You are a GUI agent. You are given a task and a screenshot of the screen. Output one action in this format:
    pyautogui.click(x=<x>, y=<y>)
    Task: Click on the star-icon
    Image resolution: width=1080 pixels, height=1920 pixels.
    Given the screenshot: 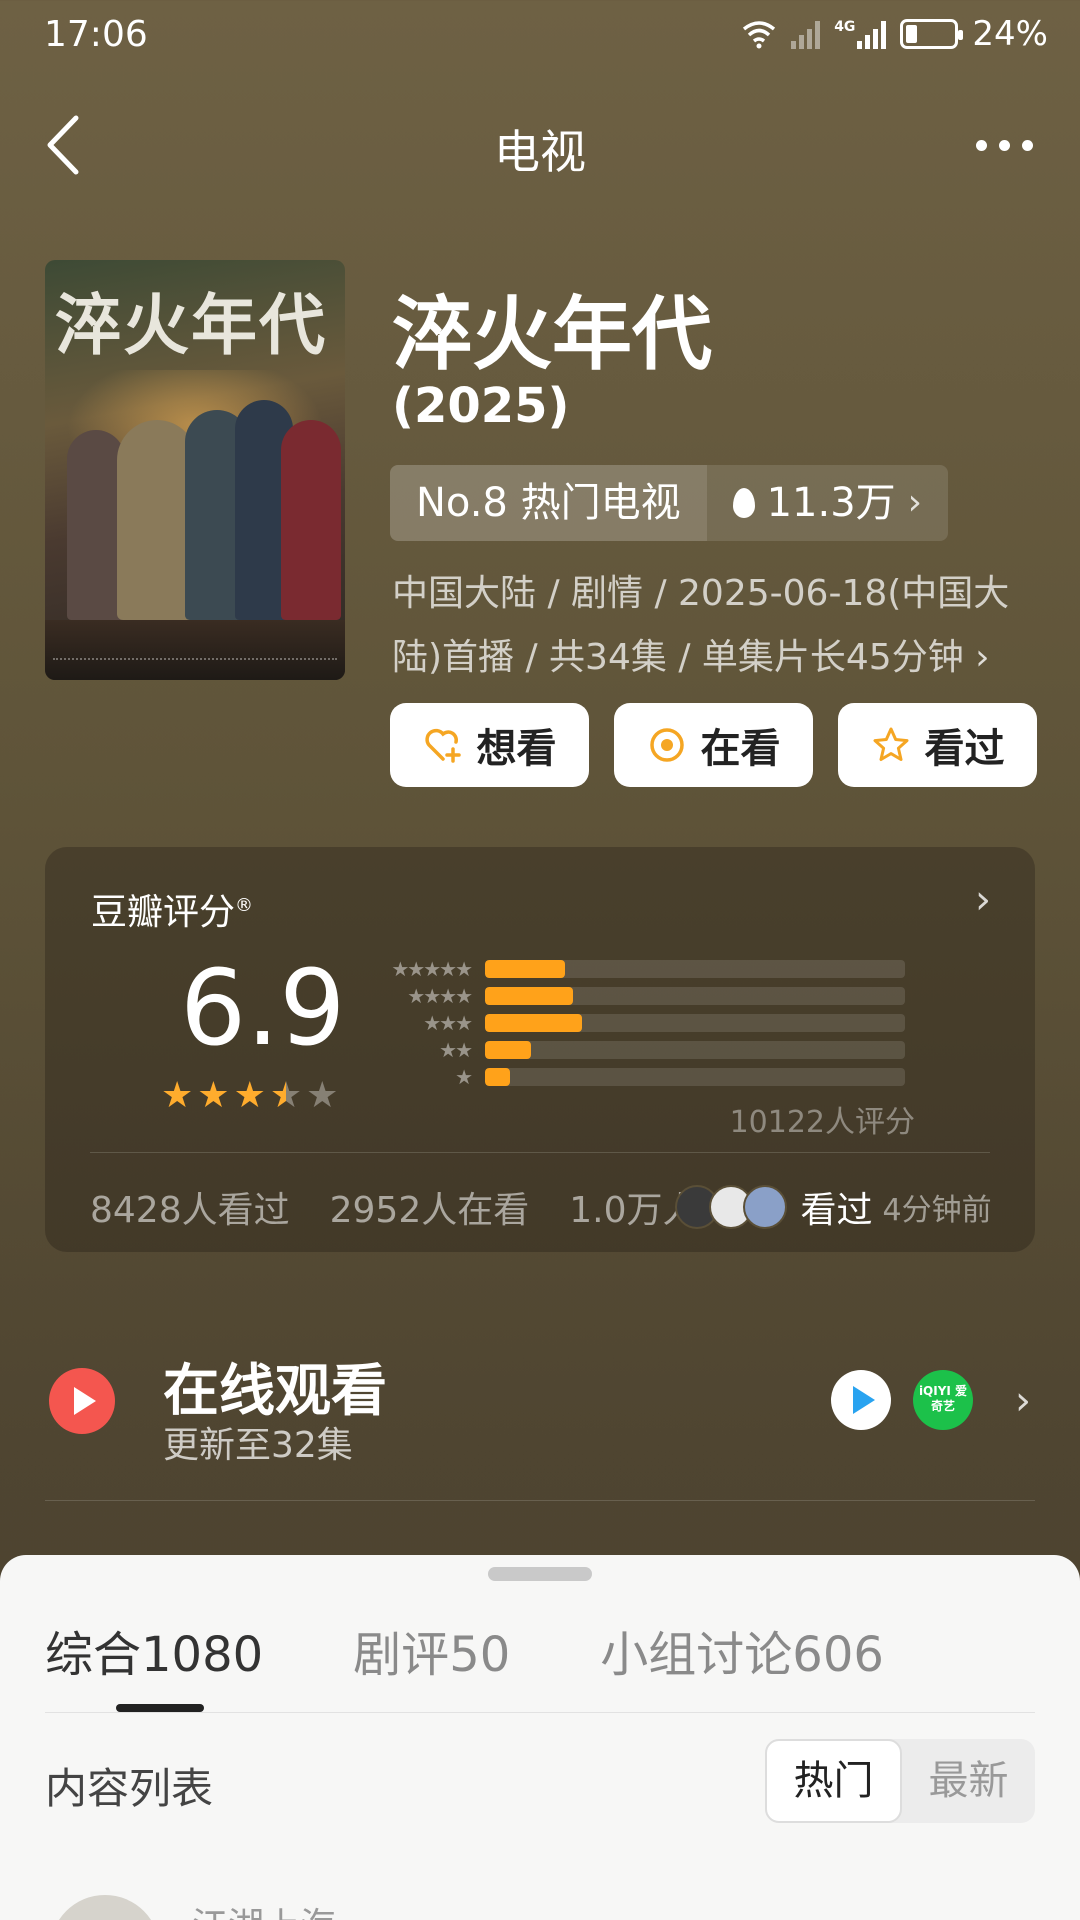 What is the action you would take?
    pyautogui.click(x=890, y=744)
    